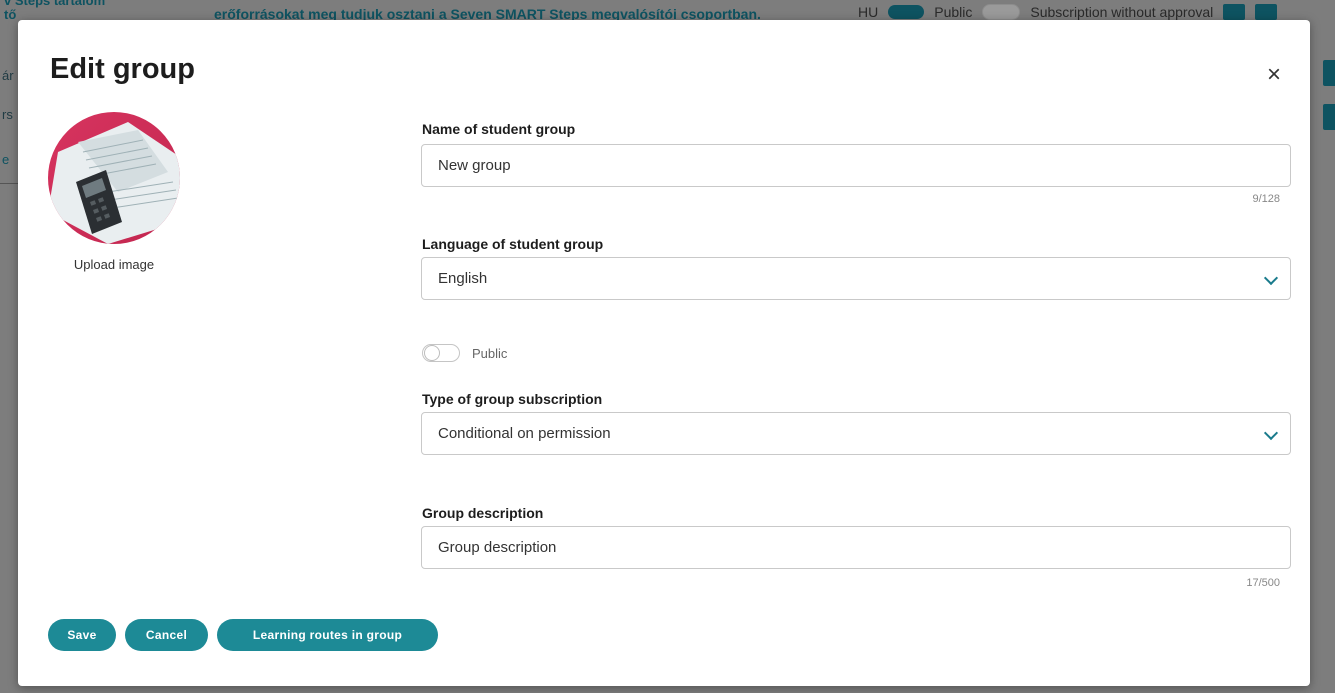  What do you see at coordinates (524, 433) in the screenshot?
I see `subscription-type-value: Conditional on permission` at bounding box center [524, 433].